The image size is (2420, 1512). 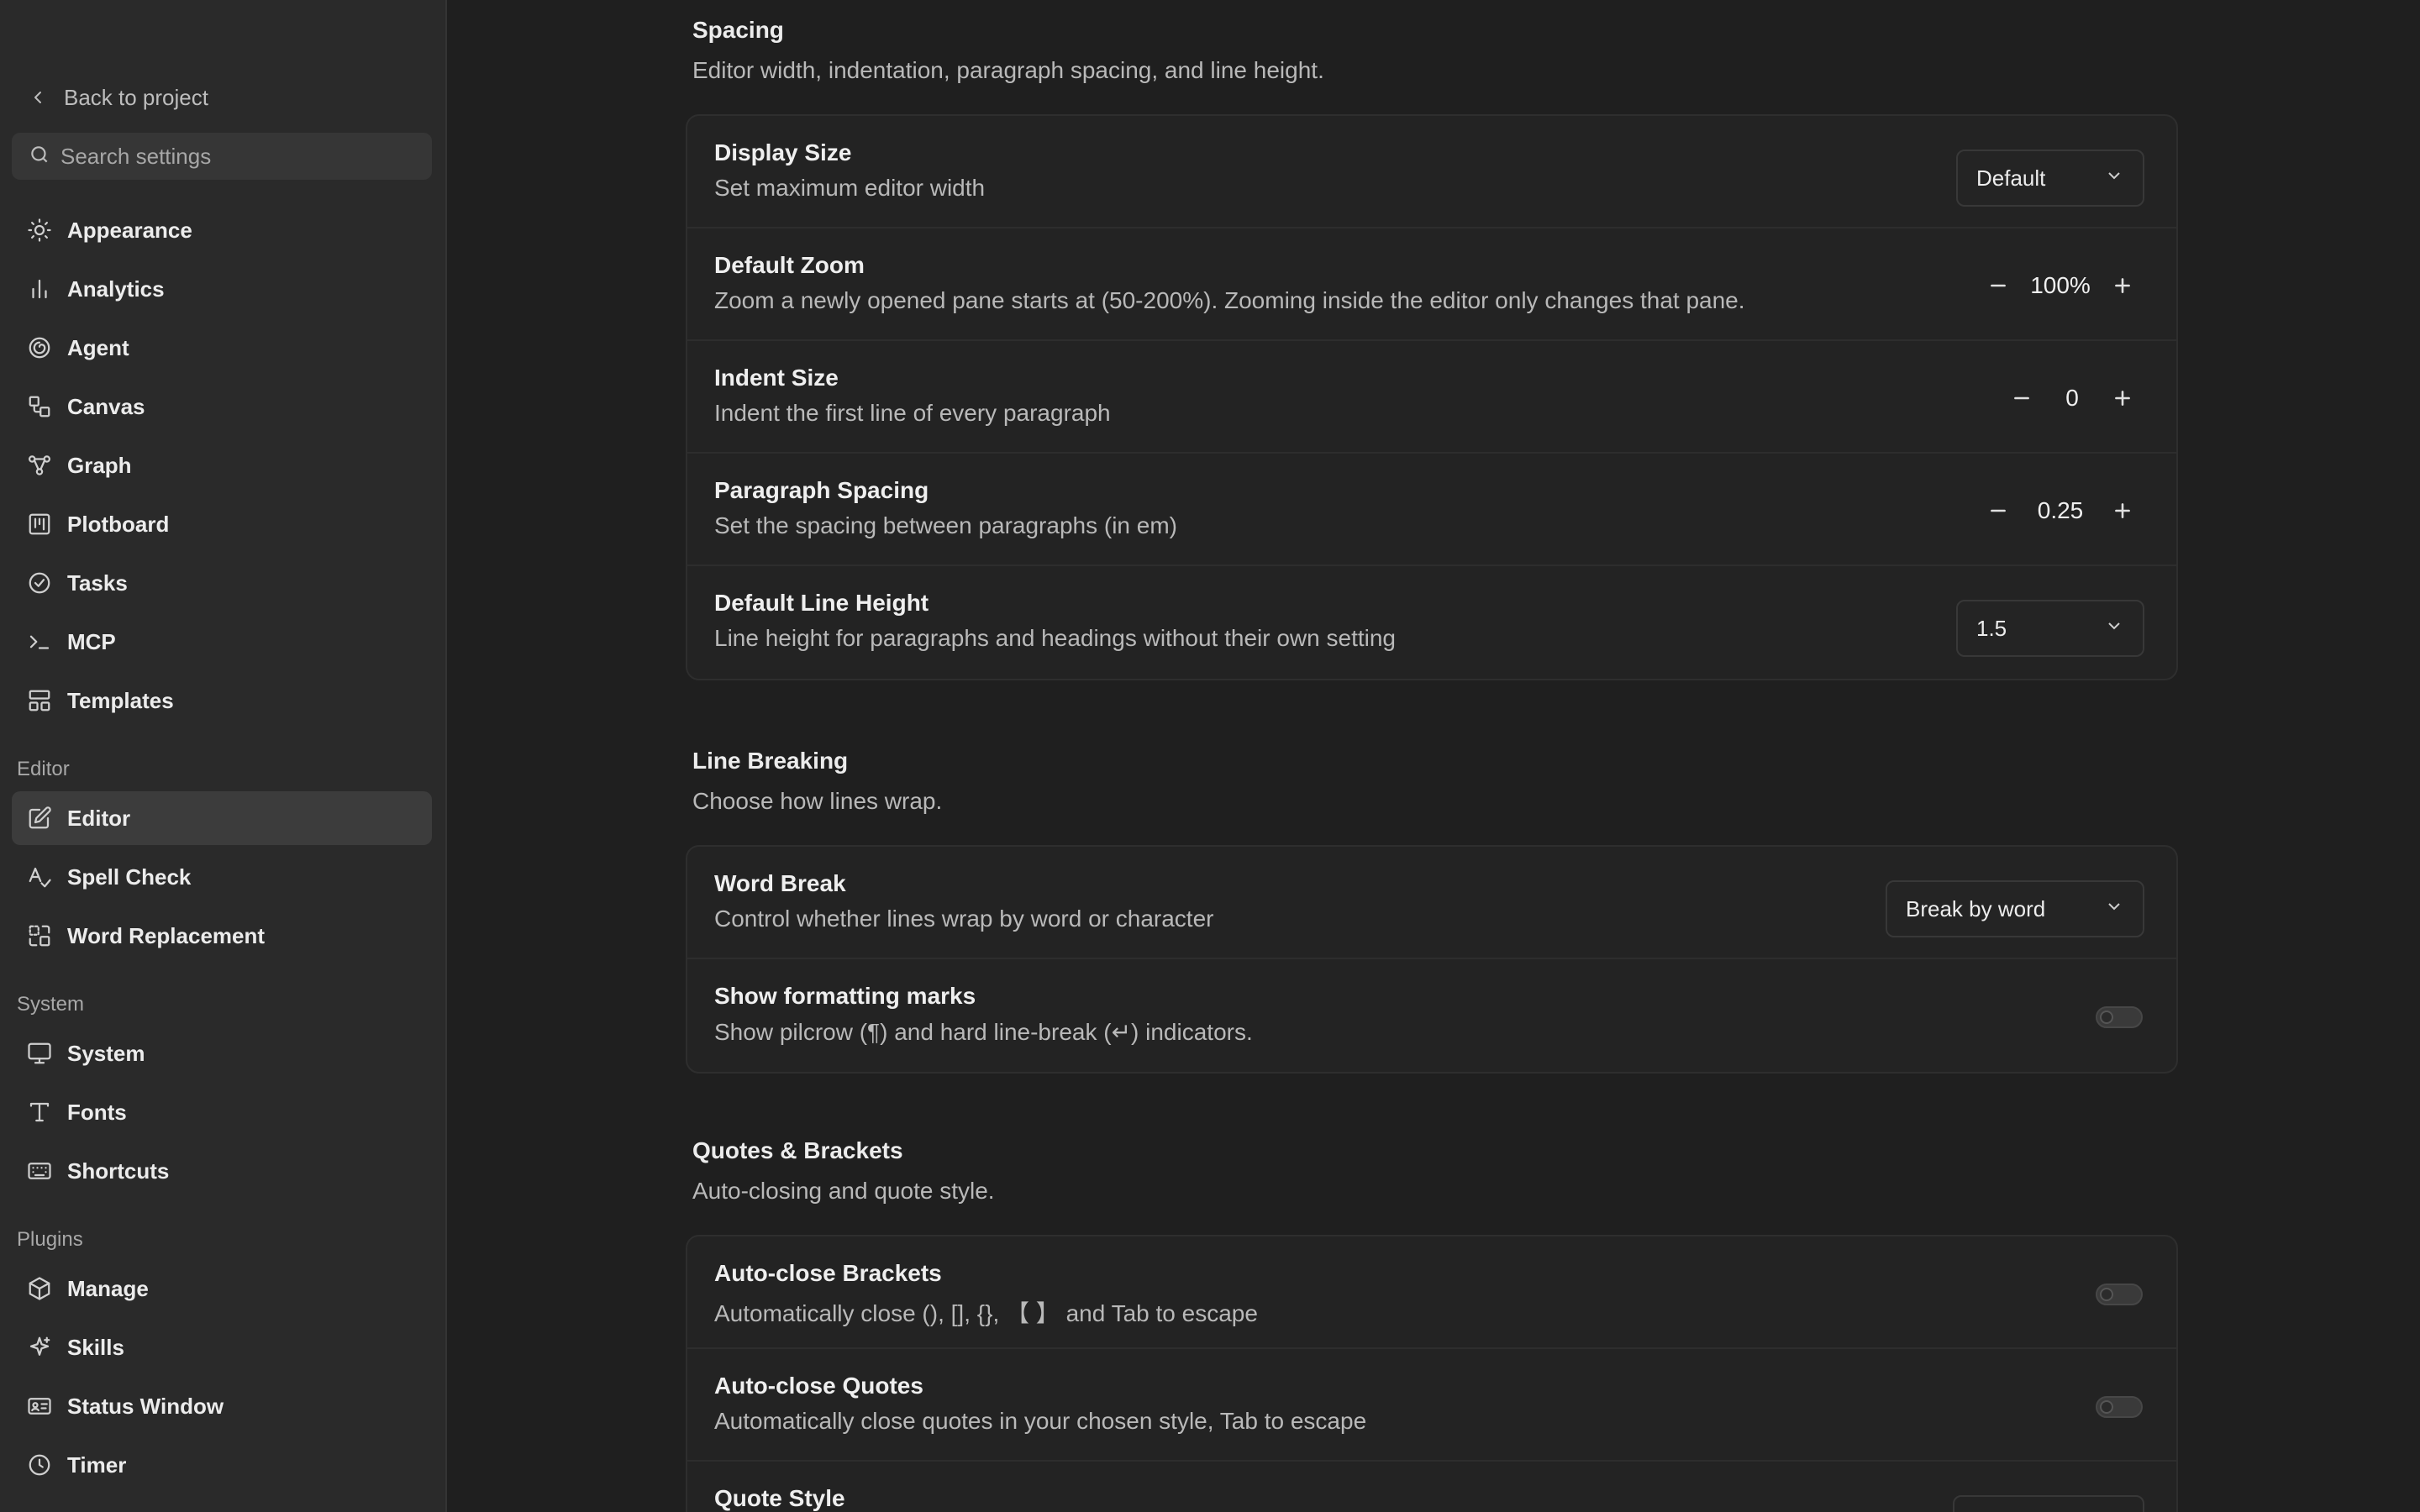 I want to click on search-settings-input, so click(x=246, y=156).